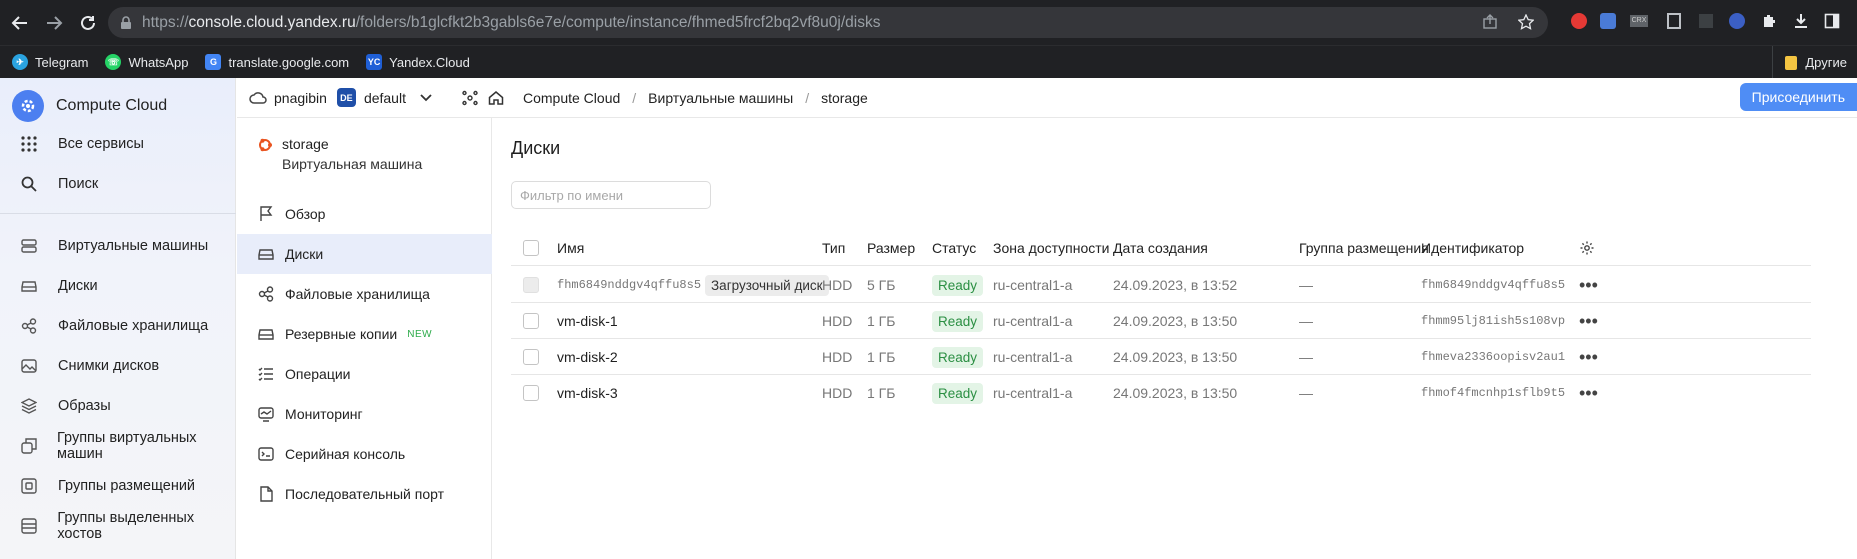 The height and width of the screenshot is (559, 1857). I want to click on column-header-name: Имя, so click(570, 248).